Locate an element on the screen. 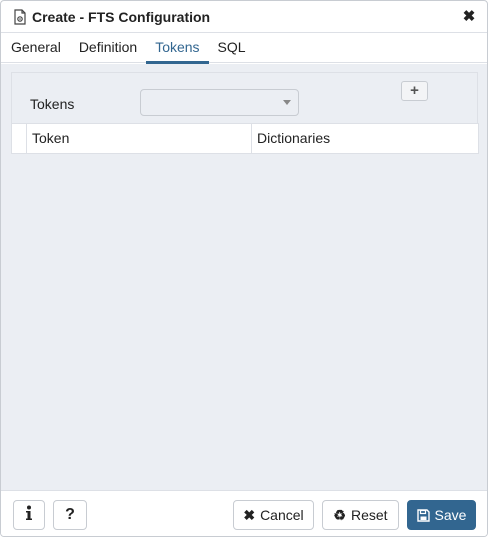  dialog-title: Create - FTS Configuration is located at coordinates (121, 16).